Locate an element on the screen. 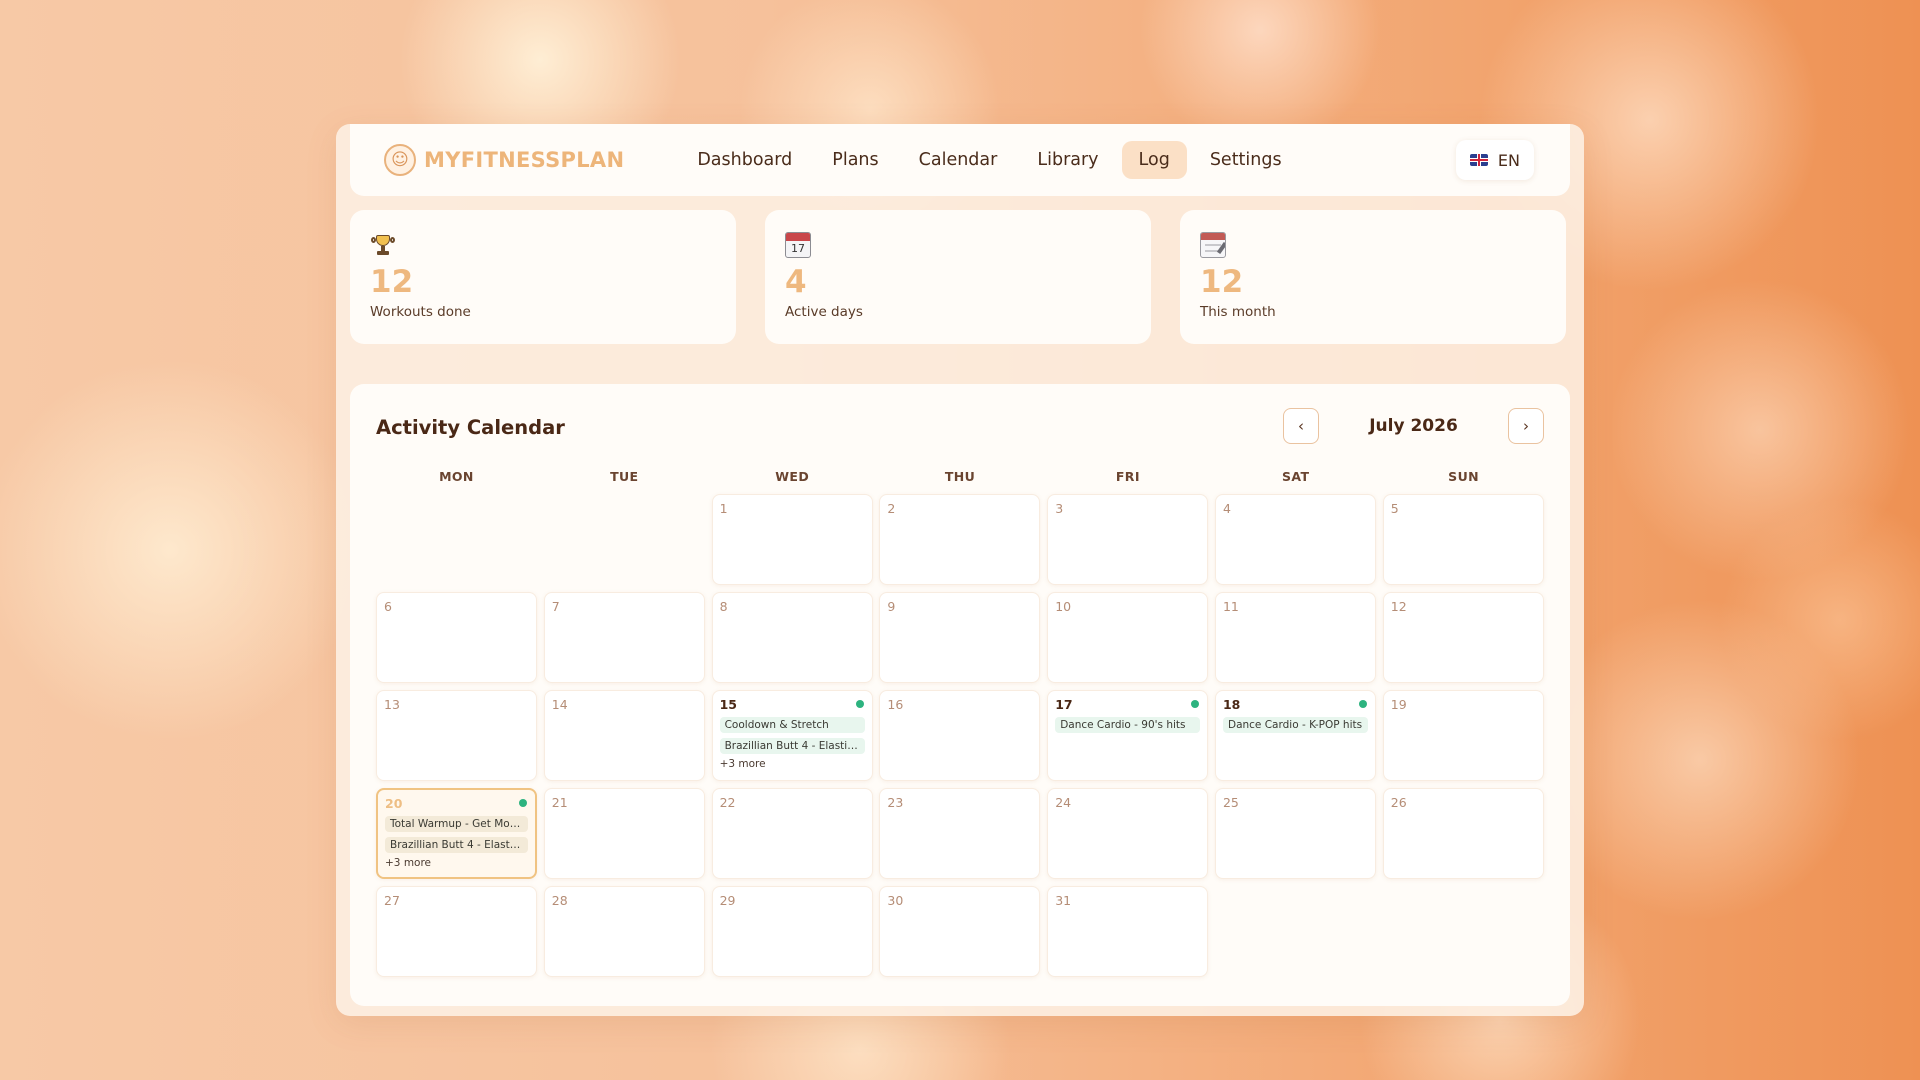  day-cell: 25 is located at coordinates (1295, 833).